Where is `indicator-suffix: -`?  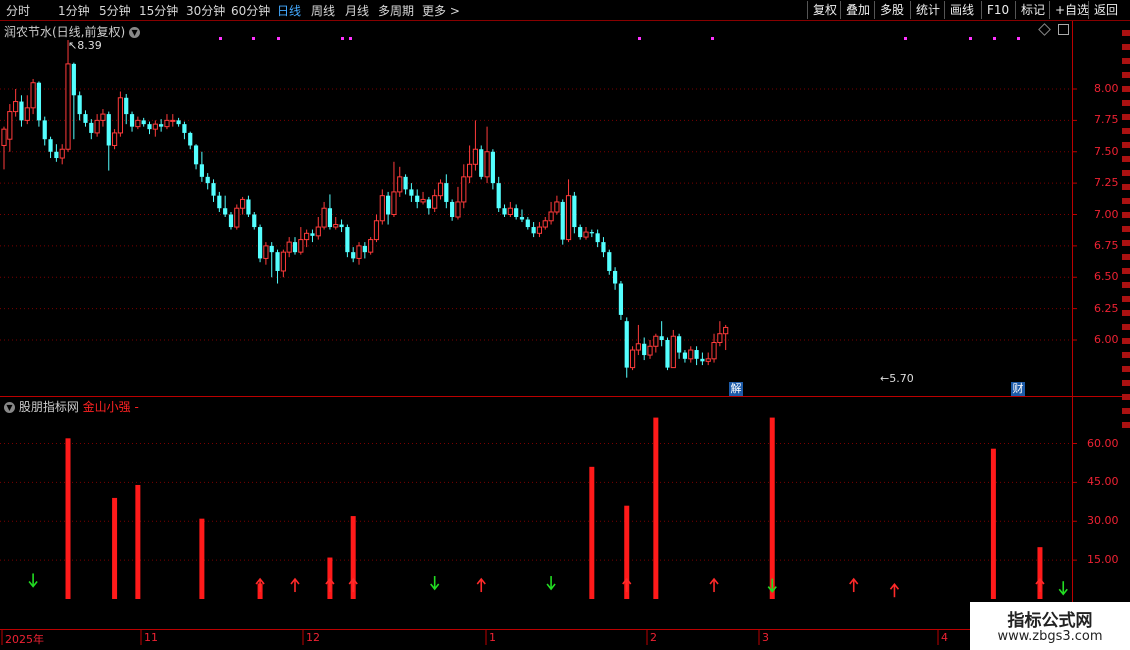 indicator-suffix: - is located at coordinates (136, 407).